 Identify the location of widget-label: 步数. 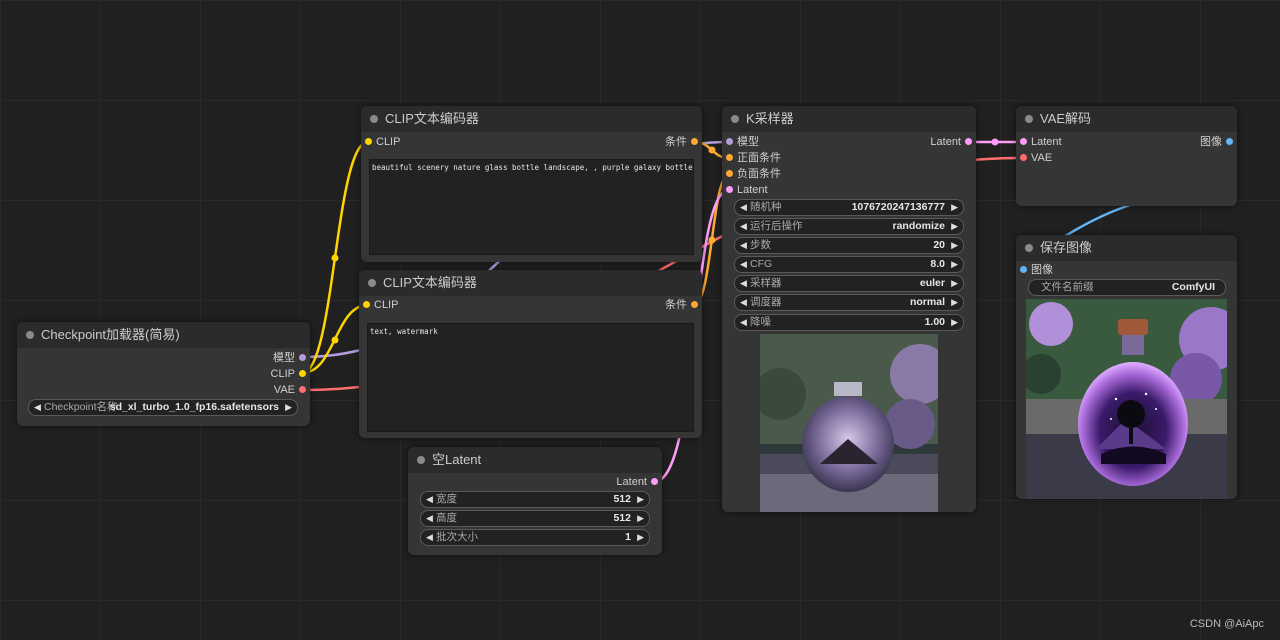
(760, 245).